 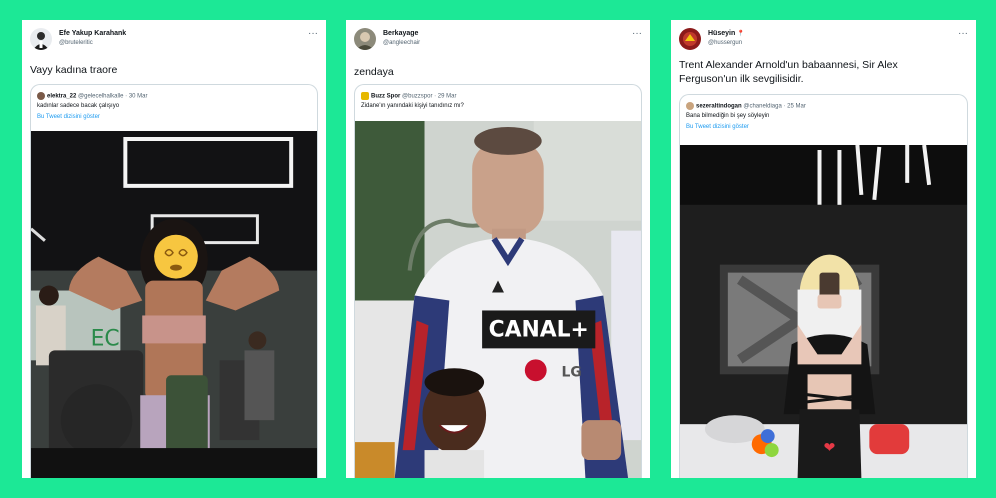 What do you see at coordinates (174, 41) in the screenshot?
I see `tweet-header: Efe Yakup Karahank @bruteleritic ···` at bounding box center [174, 41].